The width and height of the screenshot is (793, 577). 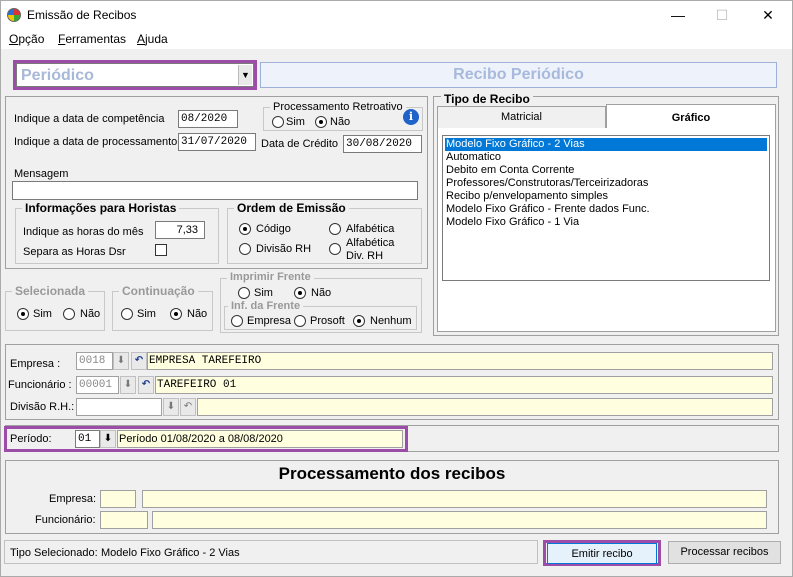 I want to click on chevron-down-icon: ▼, so click(x=245, y=75).